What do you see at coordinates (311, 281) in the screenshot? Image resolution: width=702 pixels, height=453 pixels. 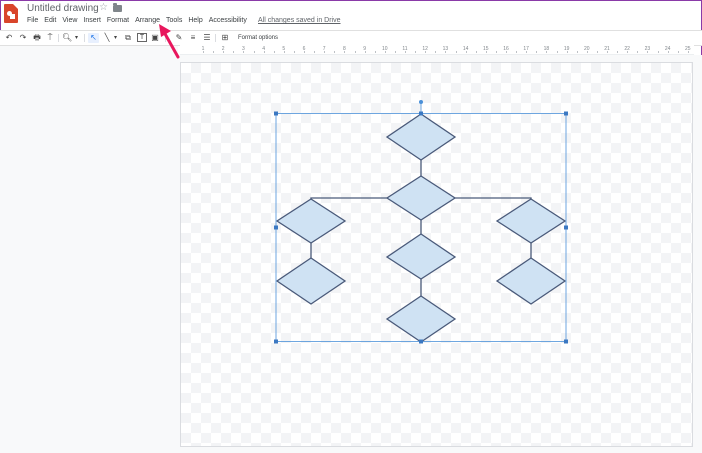 I see `diamond-left-lower` at bounding box center [311, 281].